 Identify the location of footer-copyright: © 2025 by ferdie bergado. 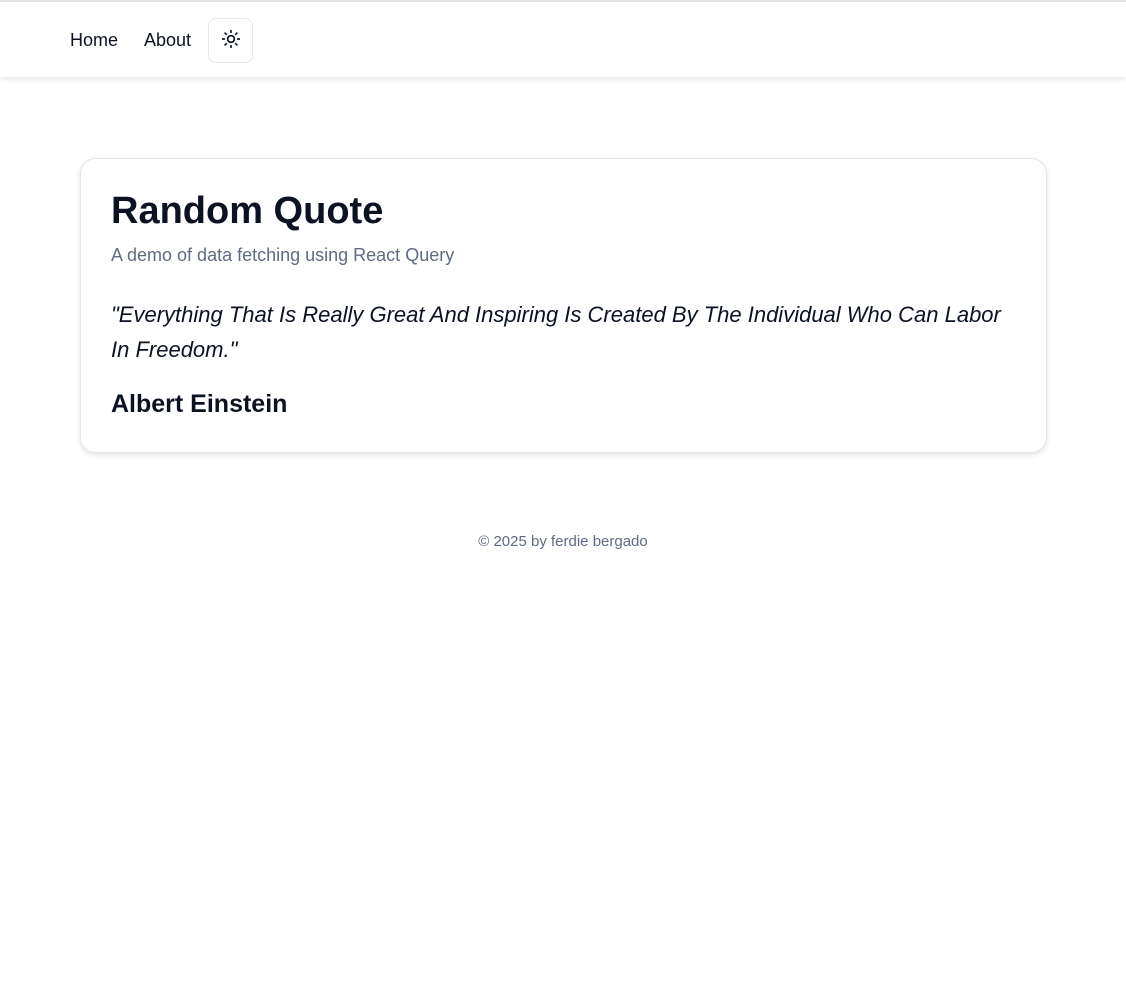
(563, 541).